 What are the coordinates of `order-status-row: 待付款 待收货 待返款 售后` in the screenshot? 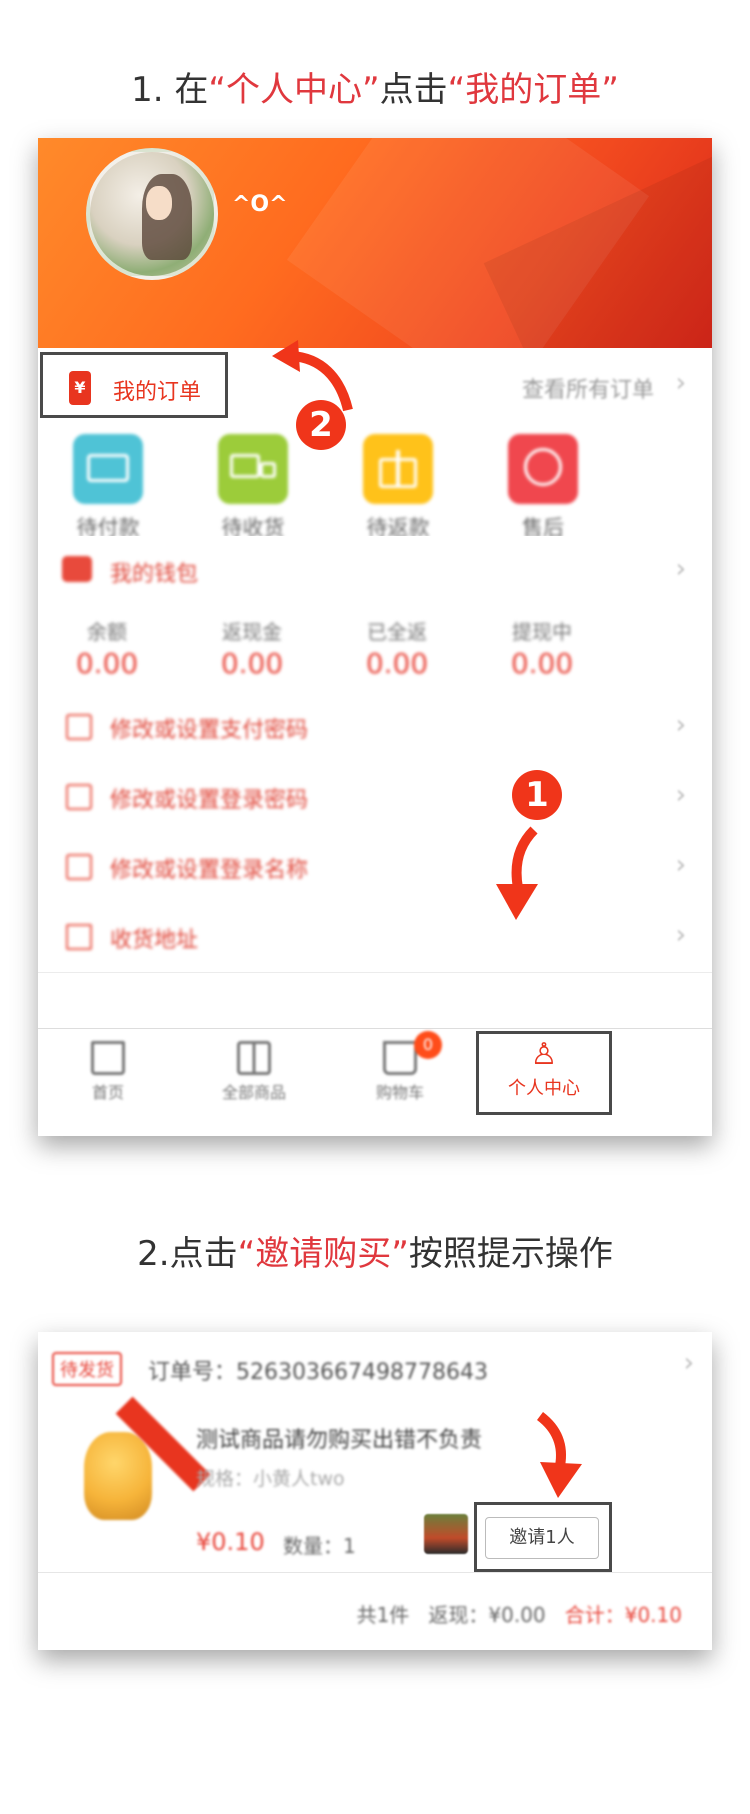 It's located at (375, 483).